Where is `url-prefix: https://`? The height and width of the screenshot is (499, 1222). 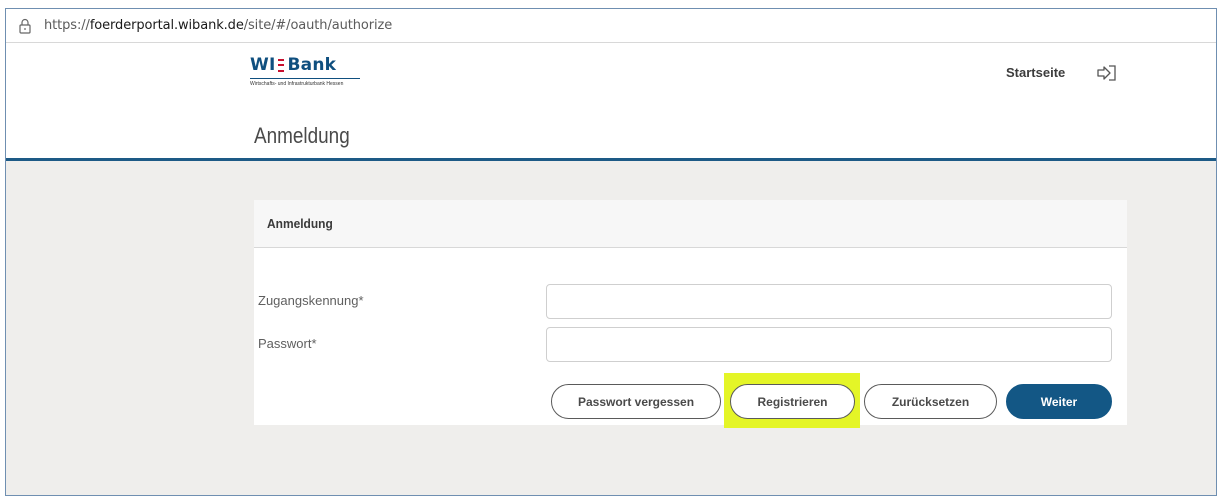
url-prefix: https:// is located at coordinates (67, 25).